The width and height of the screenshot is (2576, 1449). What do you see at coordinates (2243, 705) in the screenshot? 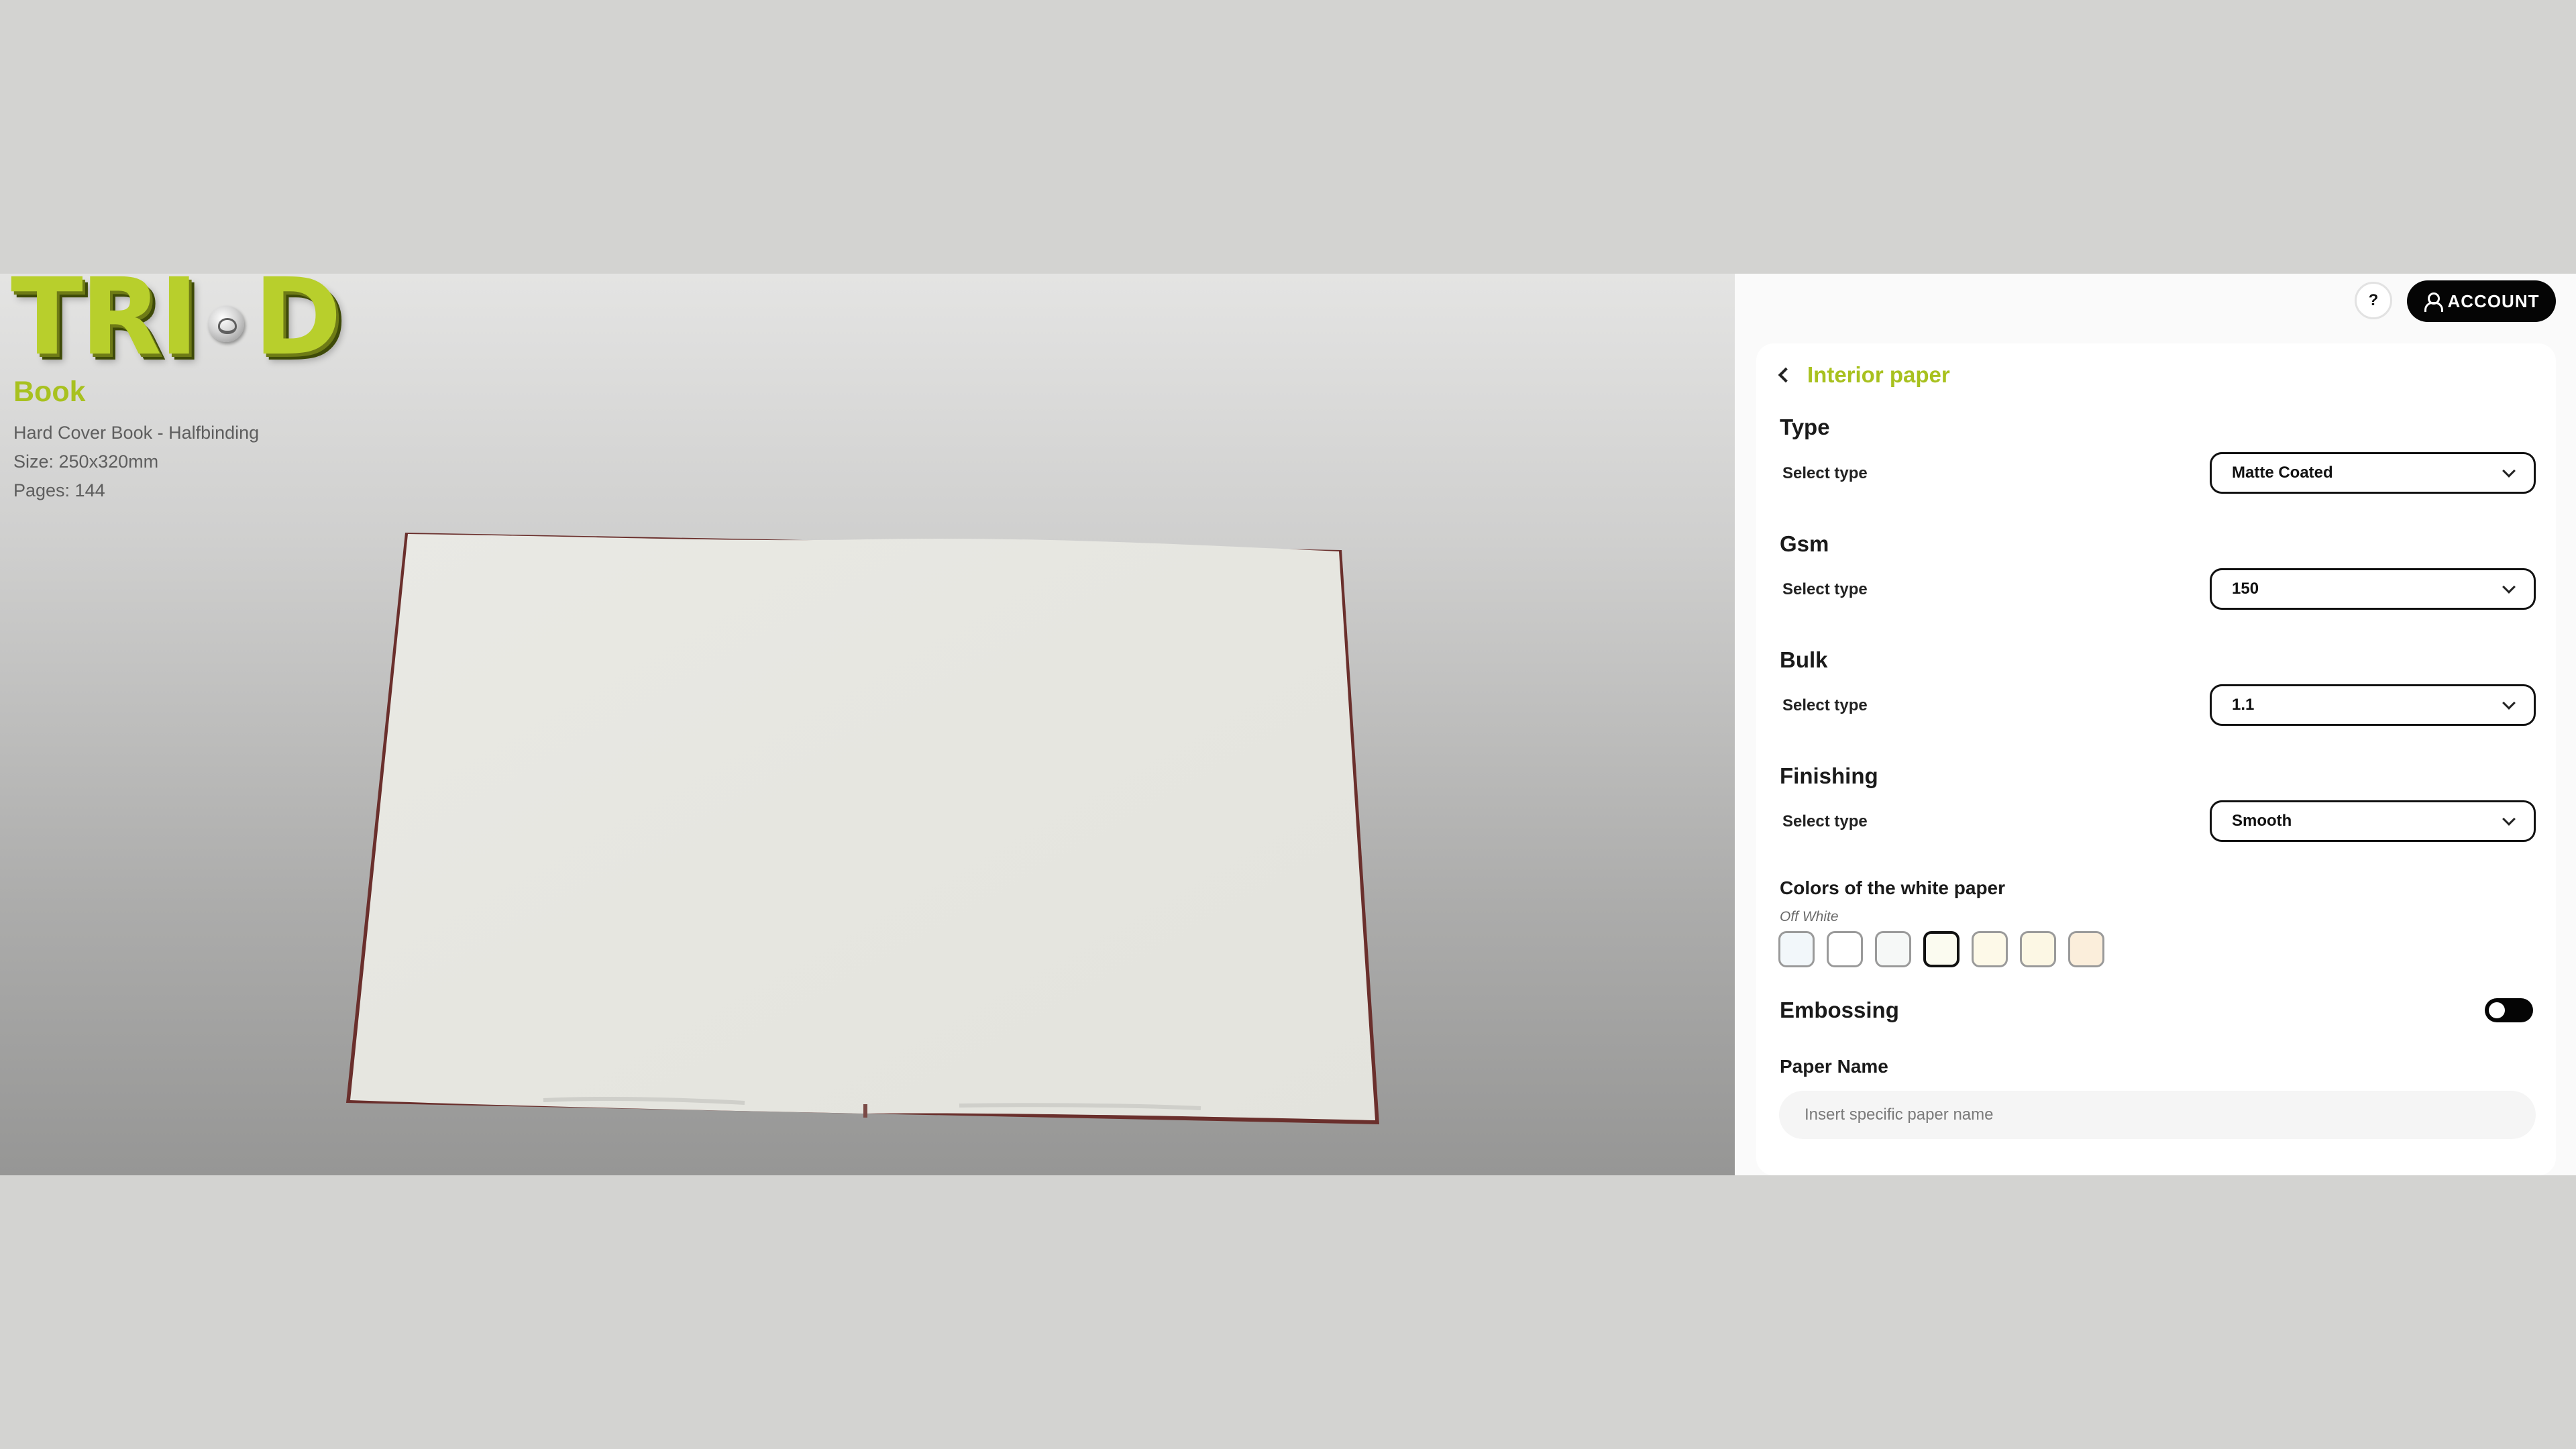
I see `bulk-value: 1.1` at bounding box center [2243, 705].